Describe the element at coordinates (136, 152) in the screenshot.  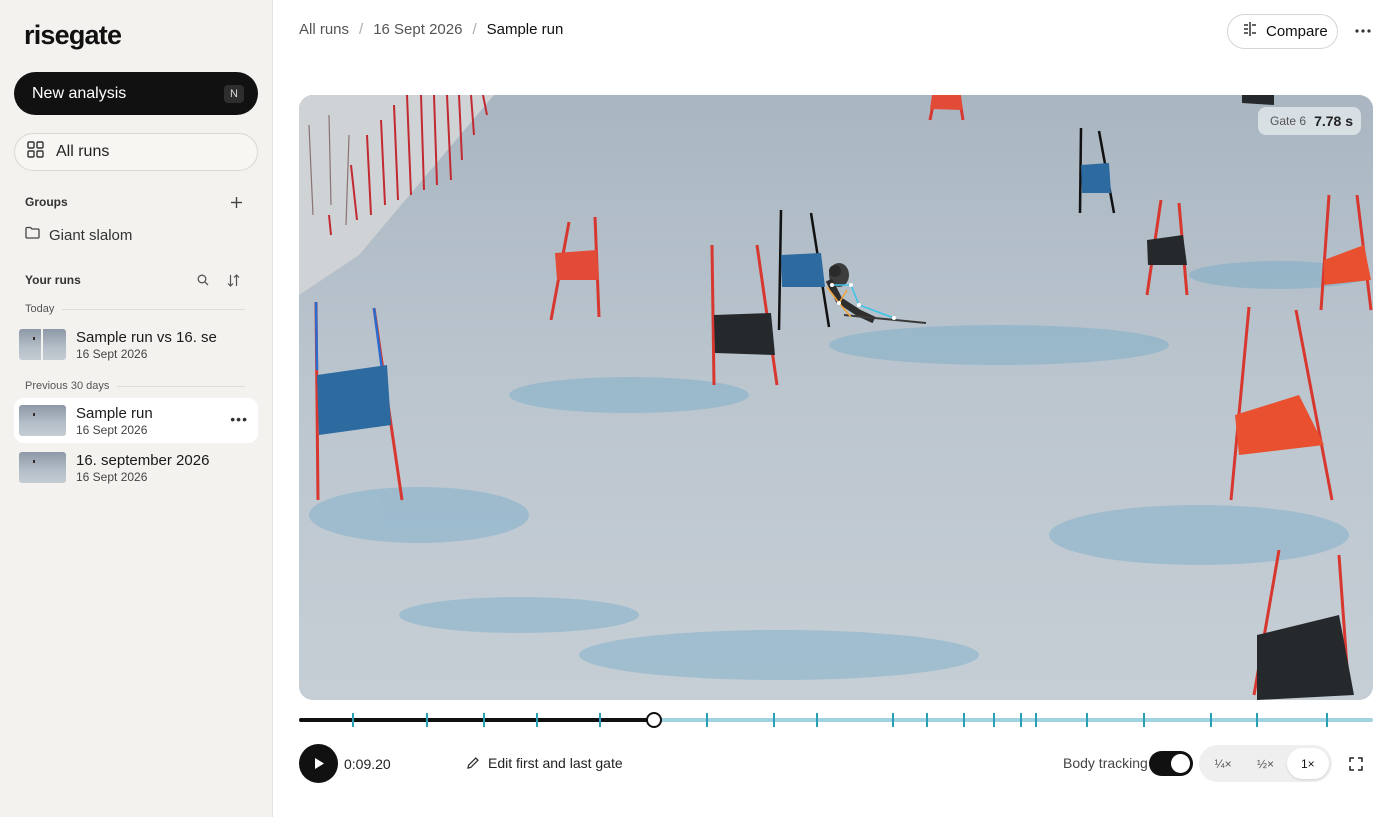
I see `all-runs-button: All runs` at that location.